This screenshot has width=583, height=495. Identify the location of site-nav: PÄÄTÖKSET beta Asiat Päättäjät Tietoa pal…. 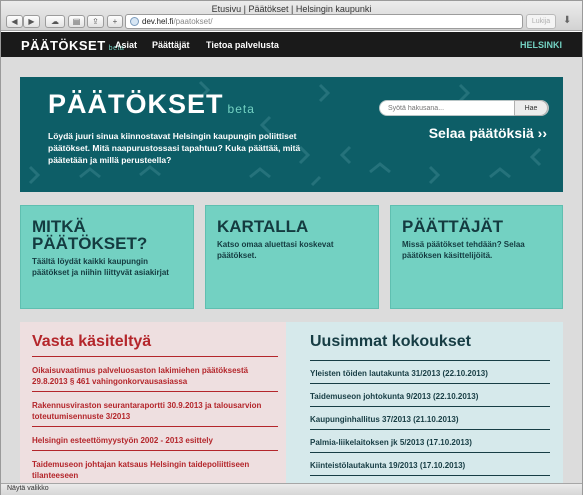
(291, 44).